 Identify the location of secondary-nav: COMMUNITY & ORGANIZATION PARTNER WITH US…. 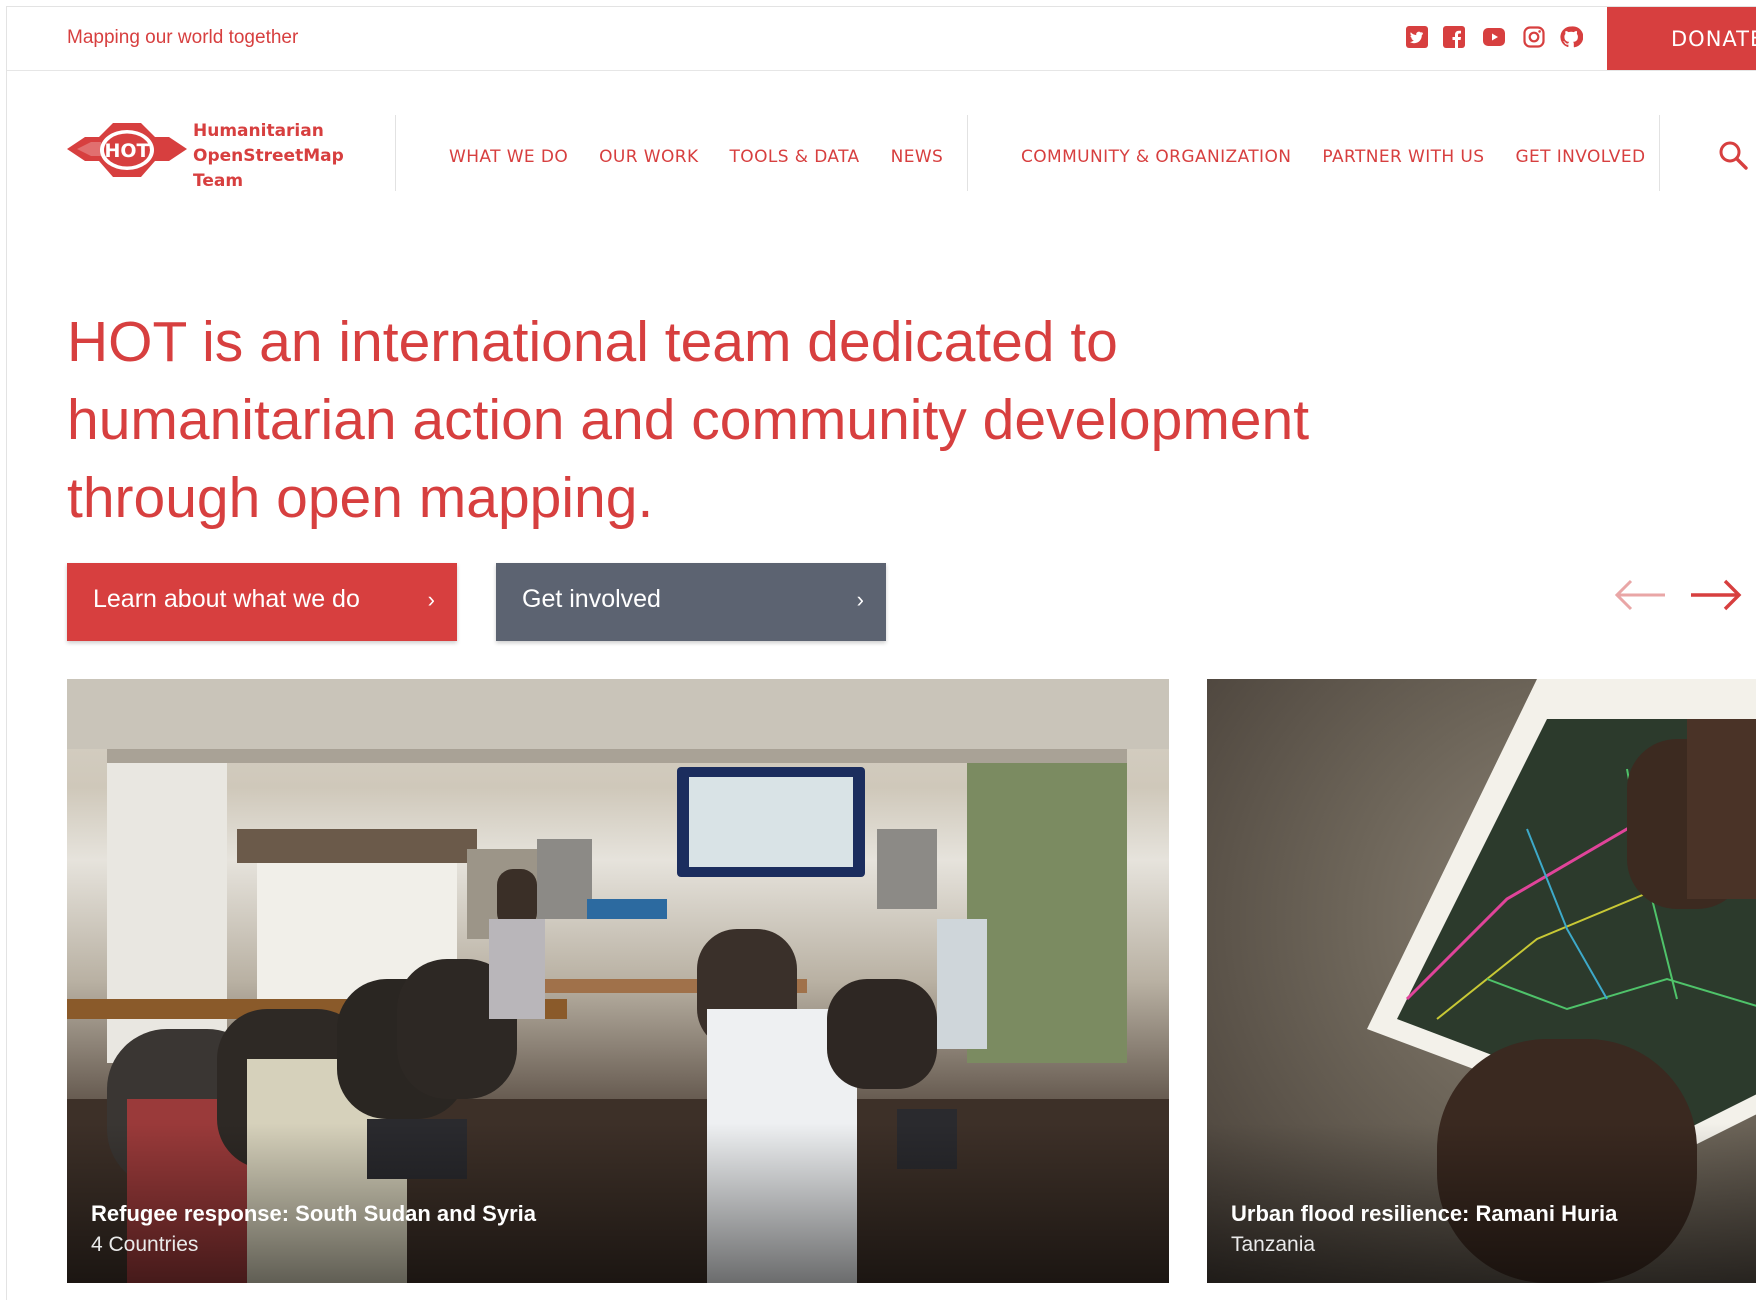
(1348, 157).